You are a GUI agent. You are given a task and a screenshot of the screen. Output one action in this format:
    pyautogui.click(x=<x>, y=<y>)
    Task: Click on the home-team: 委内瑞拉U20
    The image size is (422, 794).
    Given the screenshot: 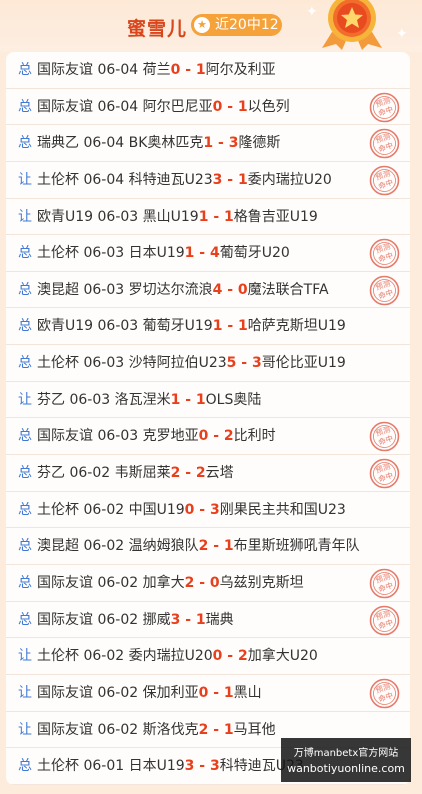 What is the action you would take?
    pyautogui.click(x=170, y=656)
    